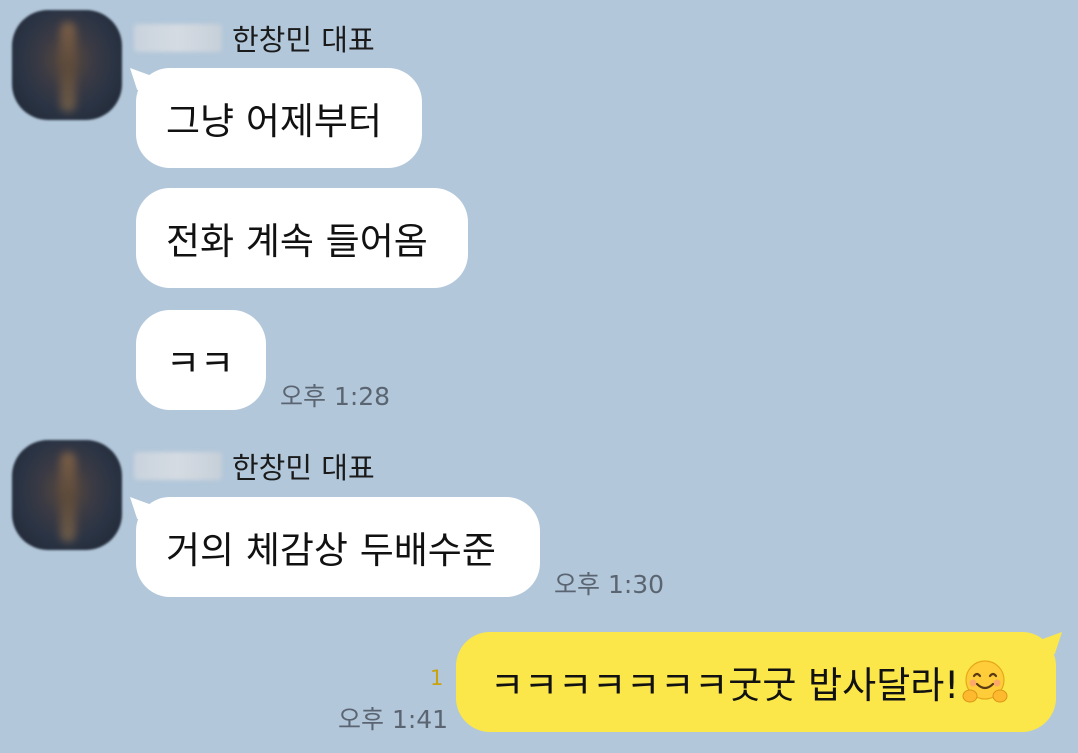 Image resolution: width=1078 pixels, height=753 pixels. What do you see at coordinates (331, 550) in the screenshot?
I see `message-text: 거의 체감상 두배수준` at bounding box center [331, 550].